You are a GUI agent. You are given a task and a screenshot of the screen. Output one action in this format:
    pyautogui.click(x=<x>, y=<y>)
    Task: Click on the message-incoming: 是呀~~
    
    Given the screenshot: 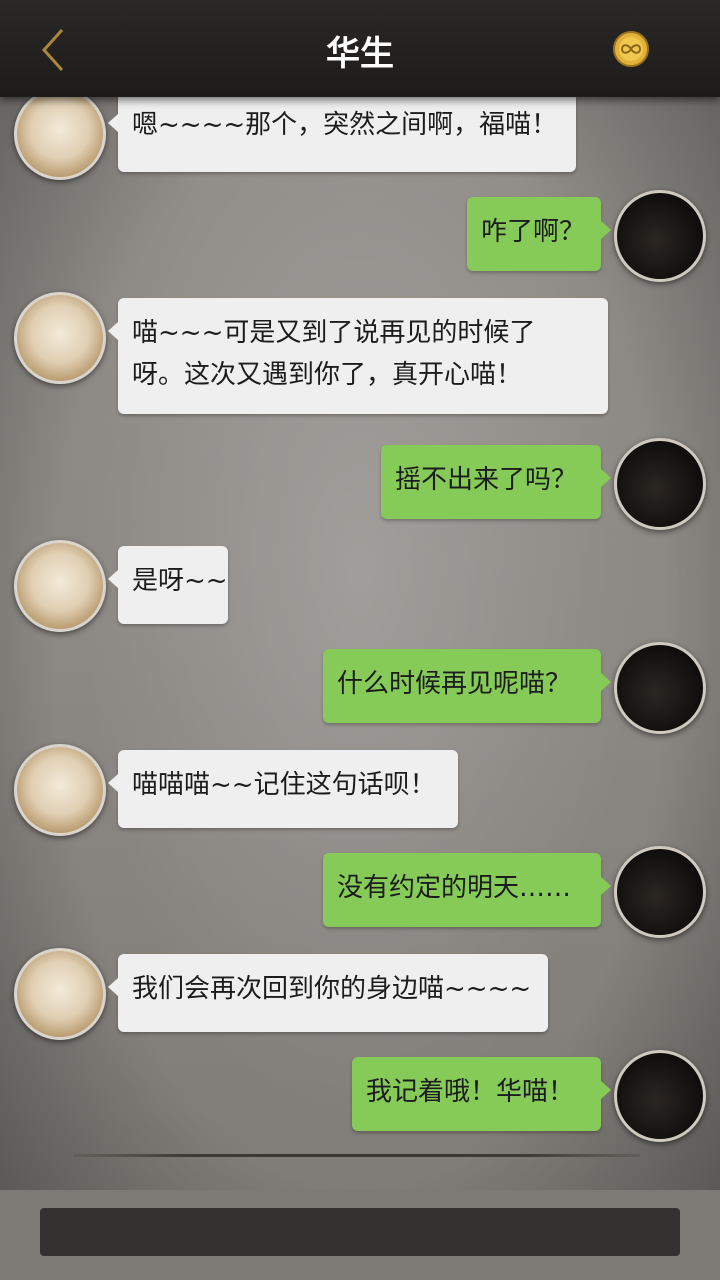 What is the action you would take?
    pyautogui.click(x=168, y=585)
    